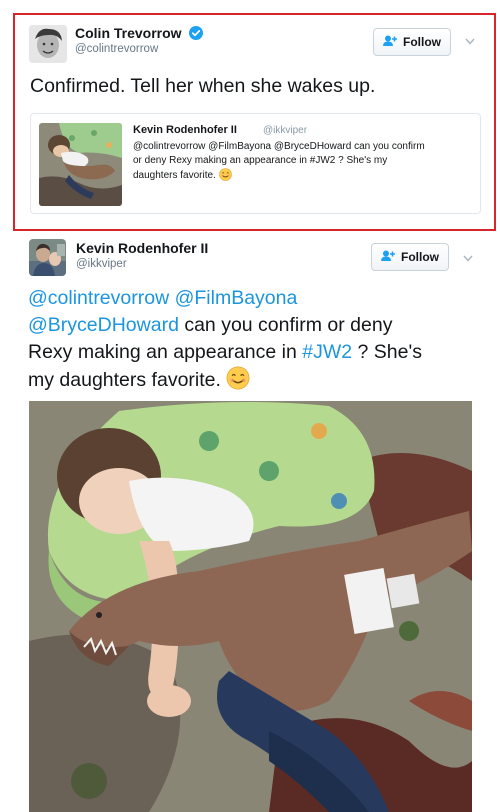  I want to click on follow-label-2: Follow, so click(420, 257).